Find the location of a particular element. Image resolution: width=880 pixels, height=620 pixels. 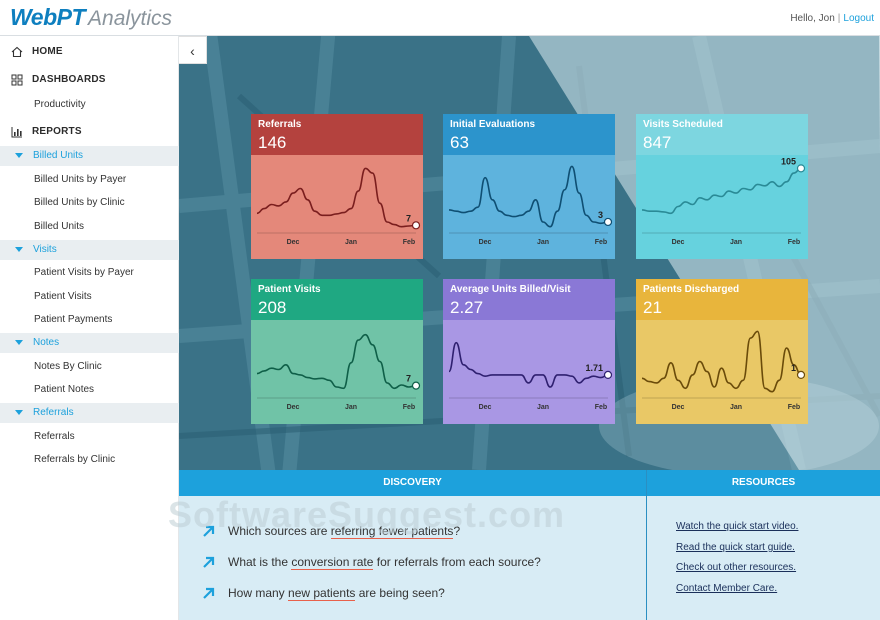

sparkline-chart: 3 Dec Jan Feb is located at coordinates (530, 205).